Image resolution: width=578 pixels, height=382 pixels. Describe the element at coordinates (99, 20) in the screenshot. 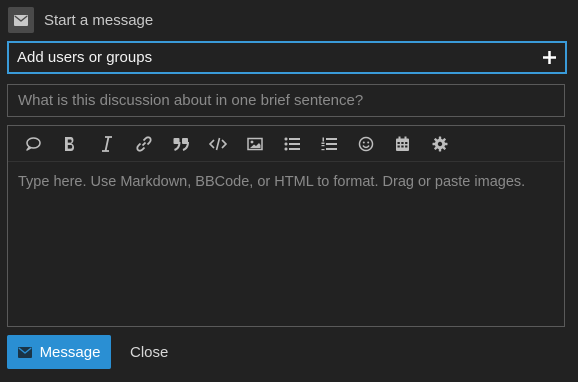

I see `composer-title: Start a message` at that location.